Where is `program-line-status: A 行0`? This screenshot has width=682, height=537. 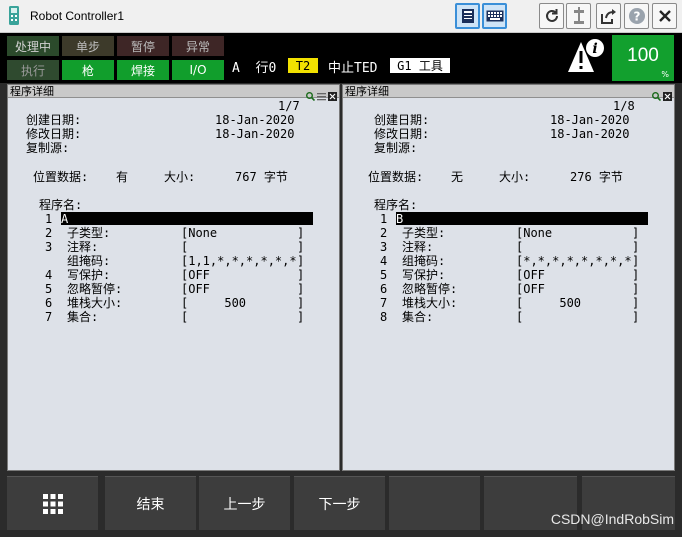 program-line-status: A 行0 is located at coordinates (254, 68).